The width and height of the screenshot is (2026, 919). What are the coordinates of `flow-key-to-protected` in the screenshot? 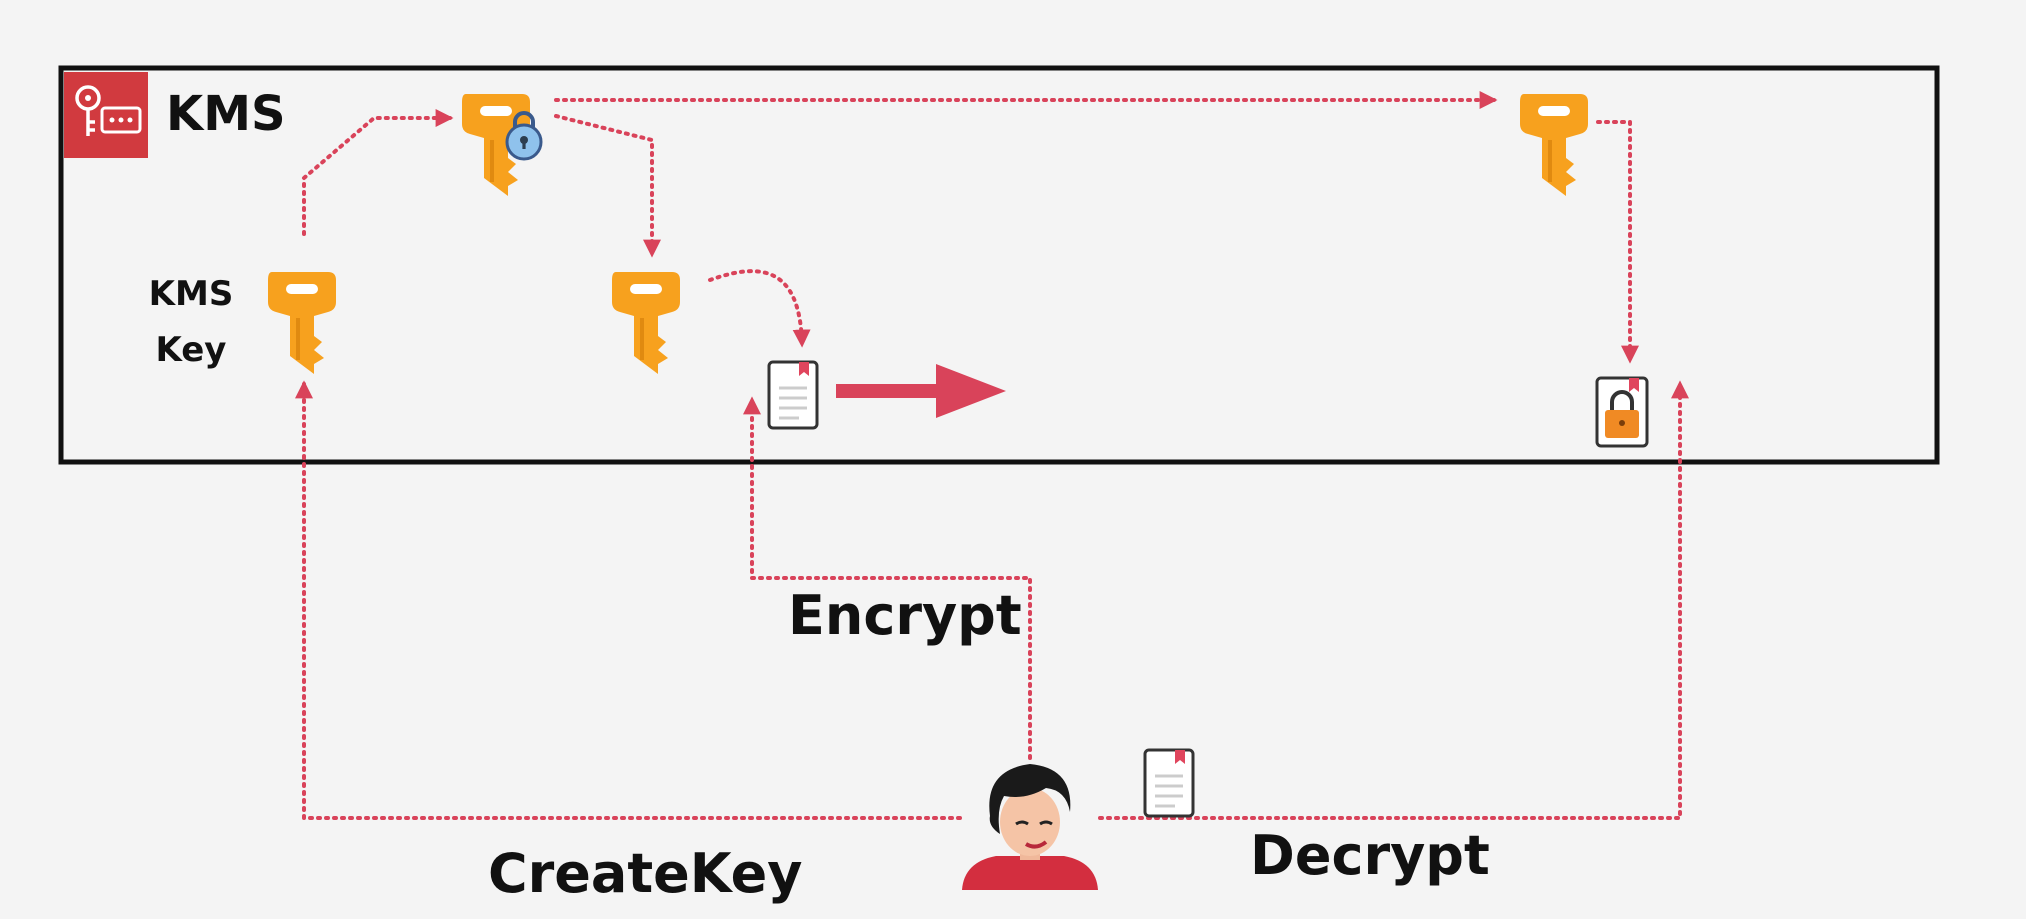 It's located at (378, 172).